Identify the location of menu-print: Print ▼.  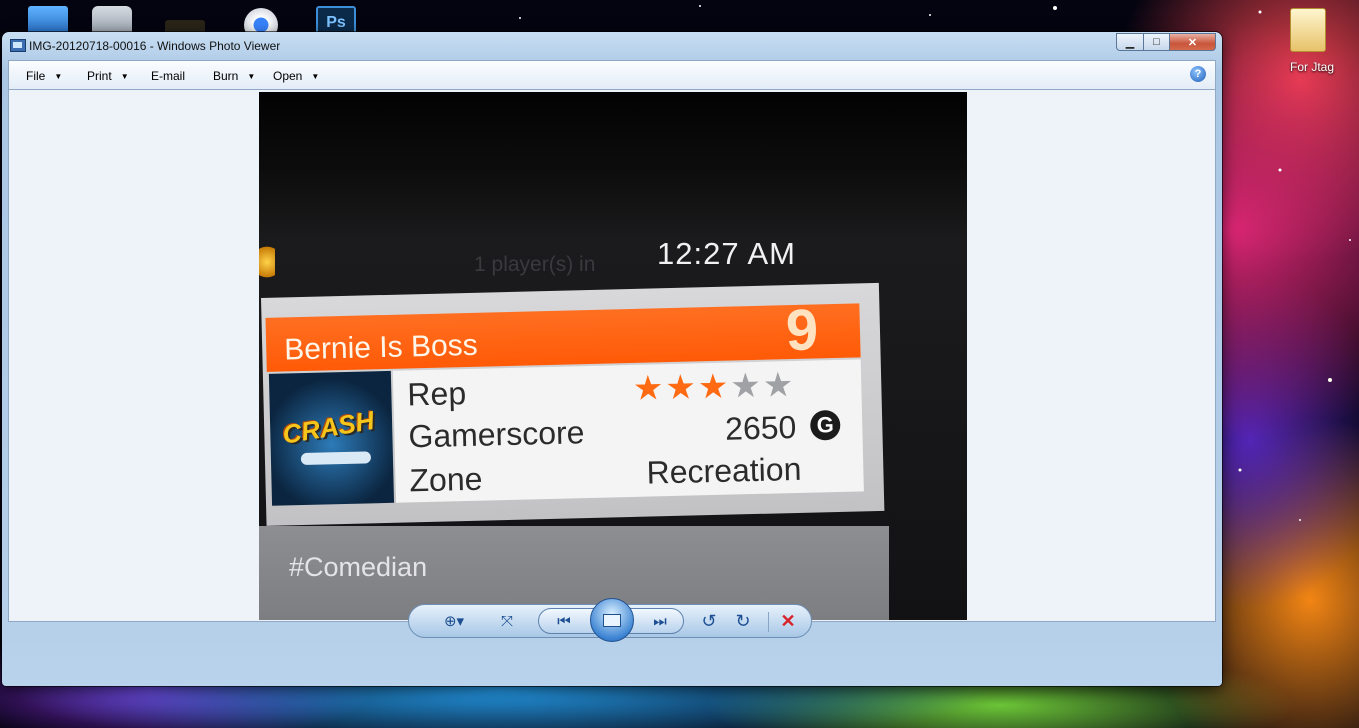
(108, 76).